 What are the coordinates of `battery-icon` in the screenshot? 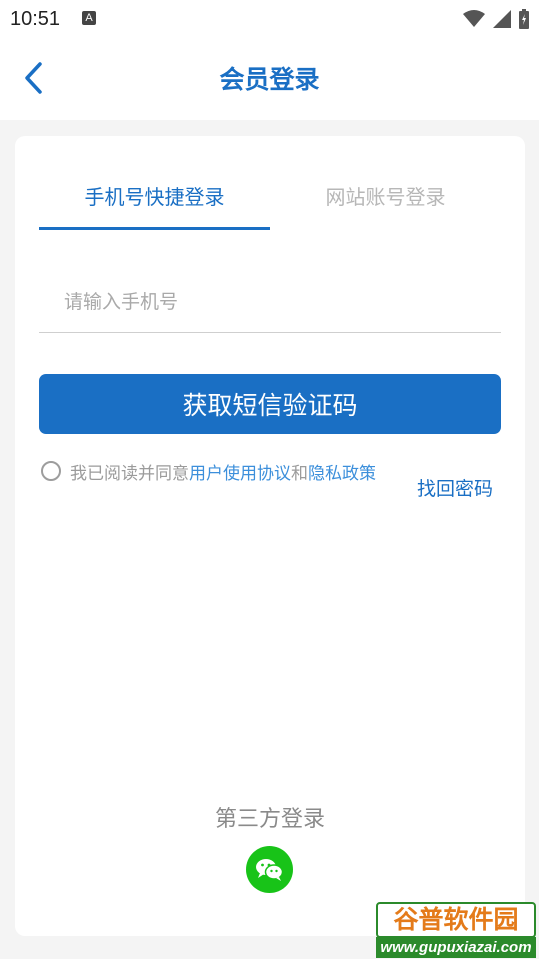 It's located at (524, 19).